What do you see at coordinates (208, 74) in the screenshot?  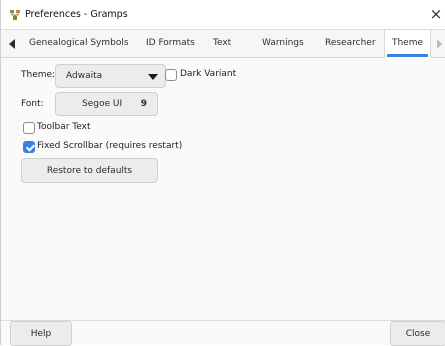 I see `dark-variant-label: Dark Variant` at bounding box center [208, 74].